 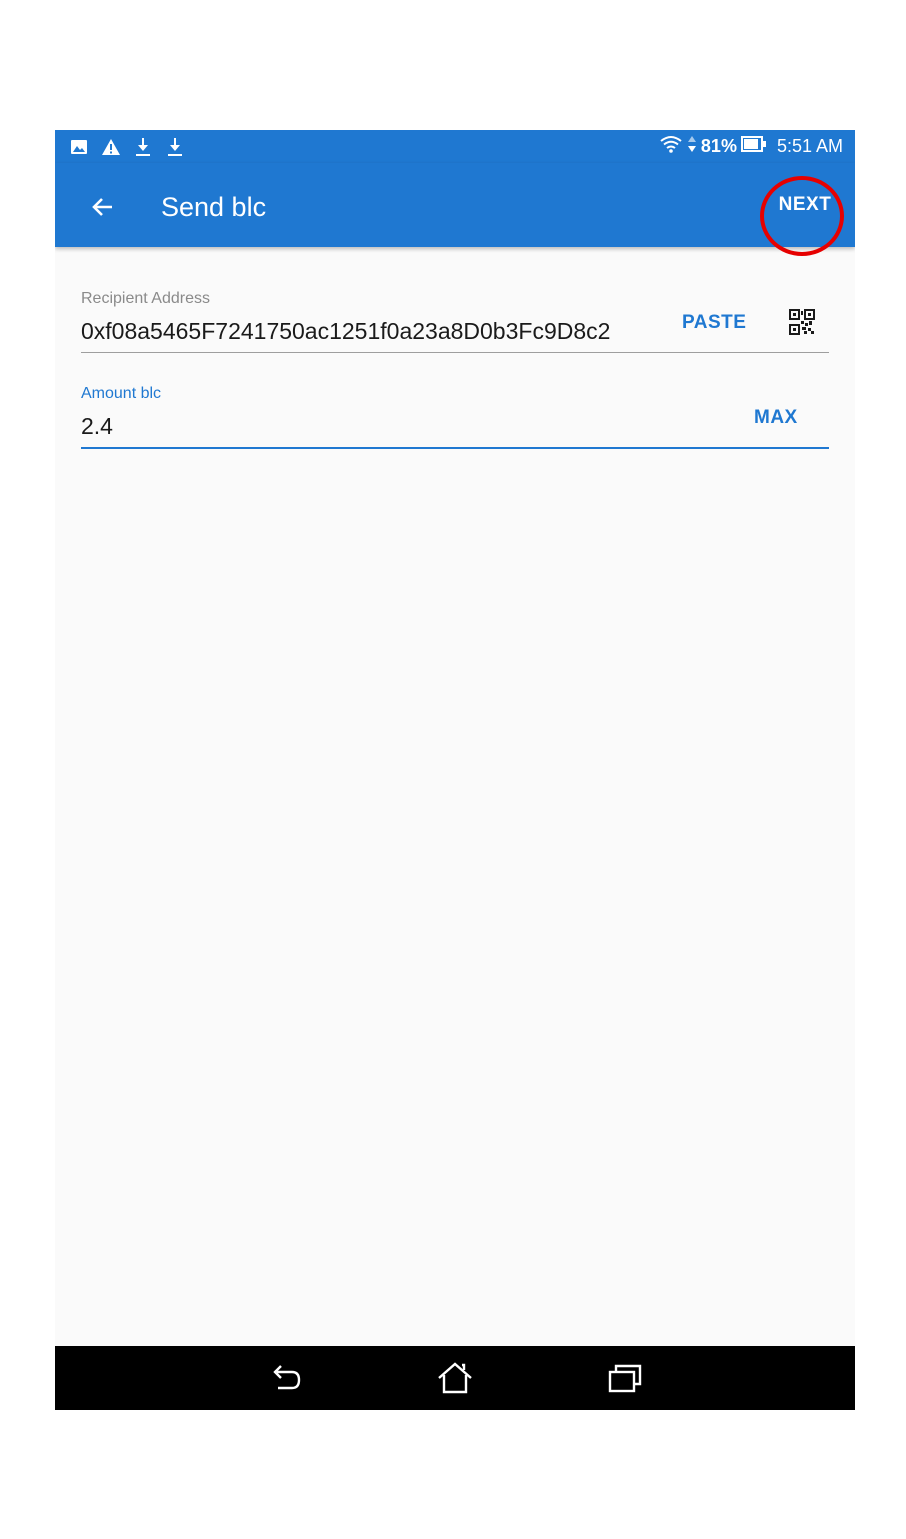 I want to click on recents-nav-button, so click(x=625, y=1378).